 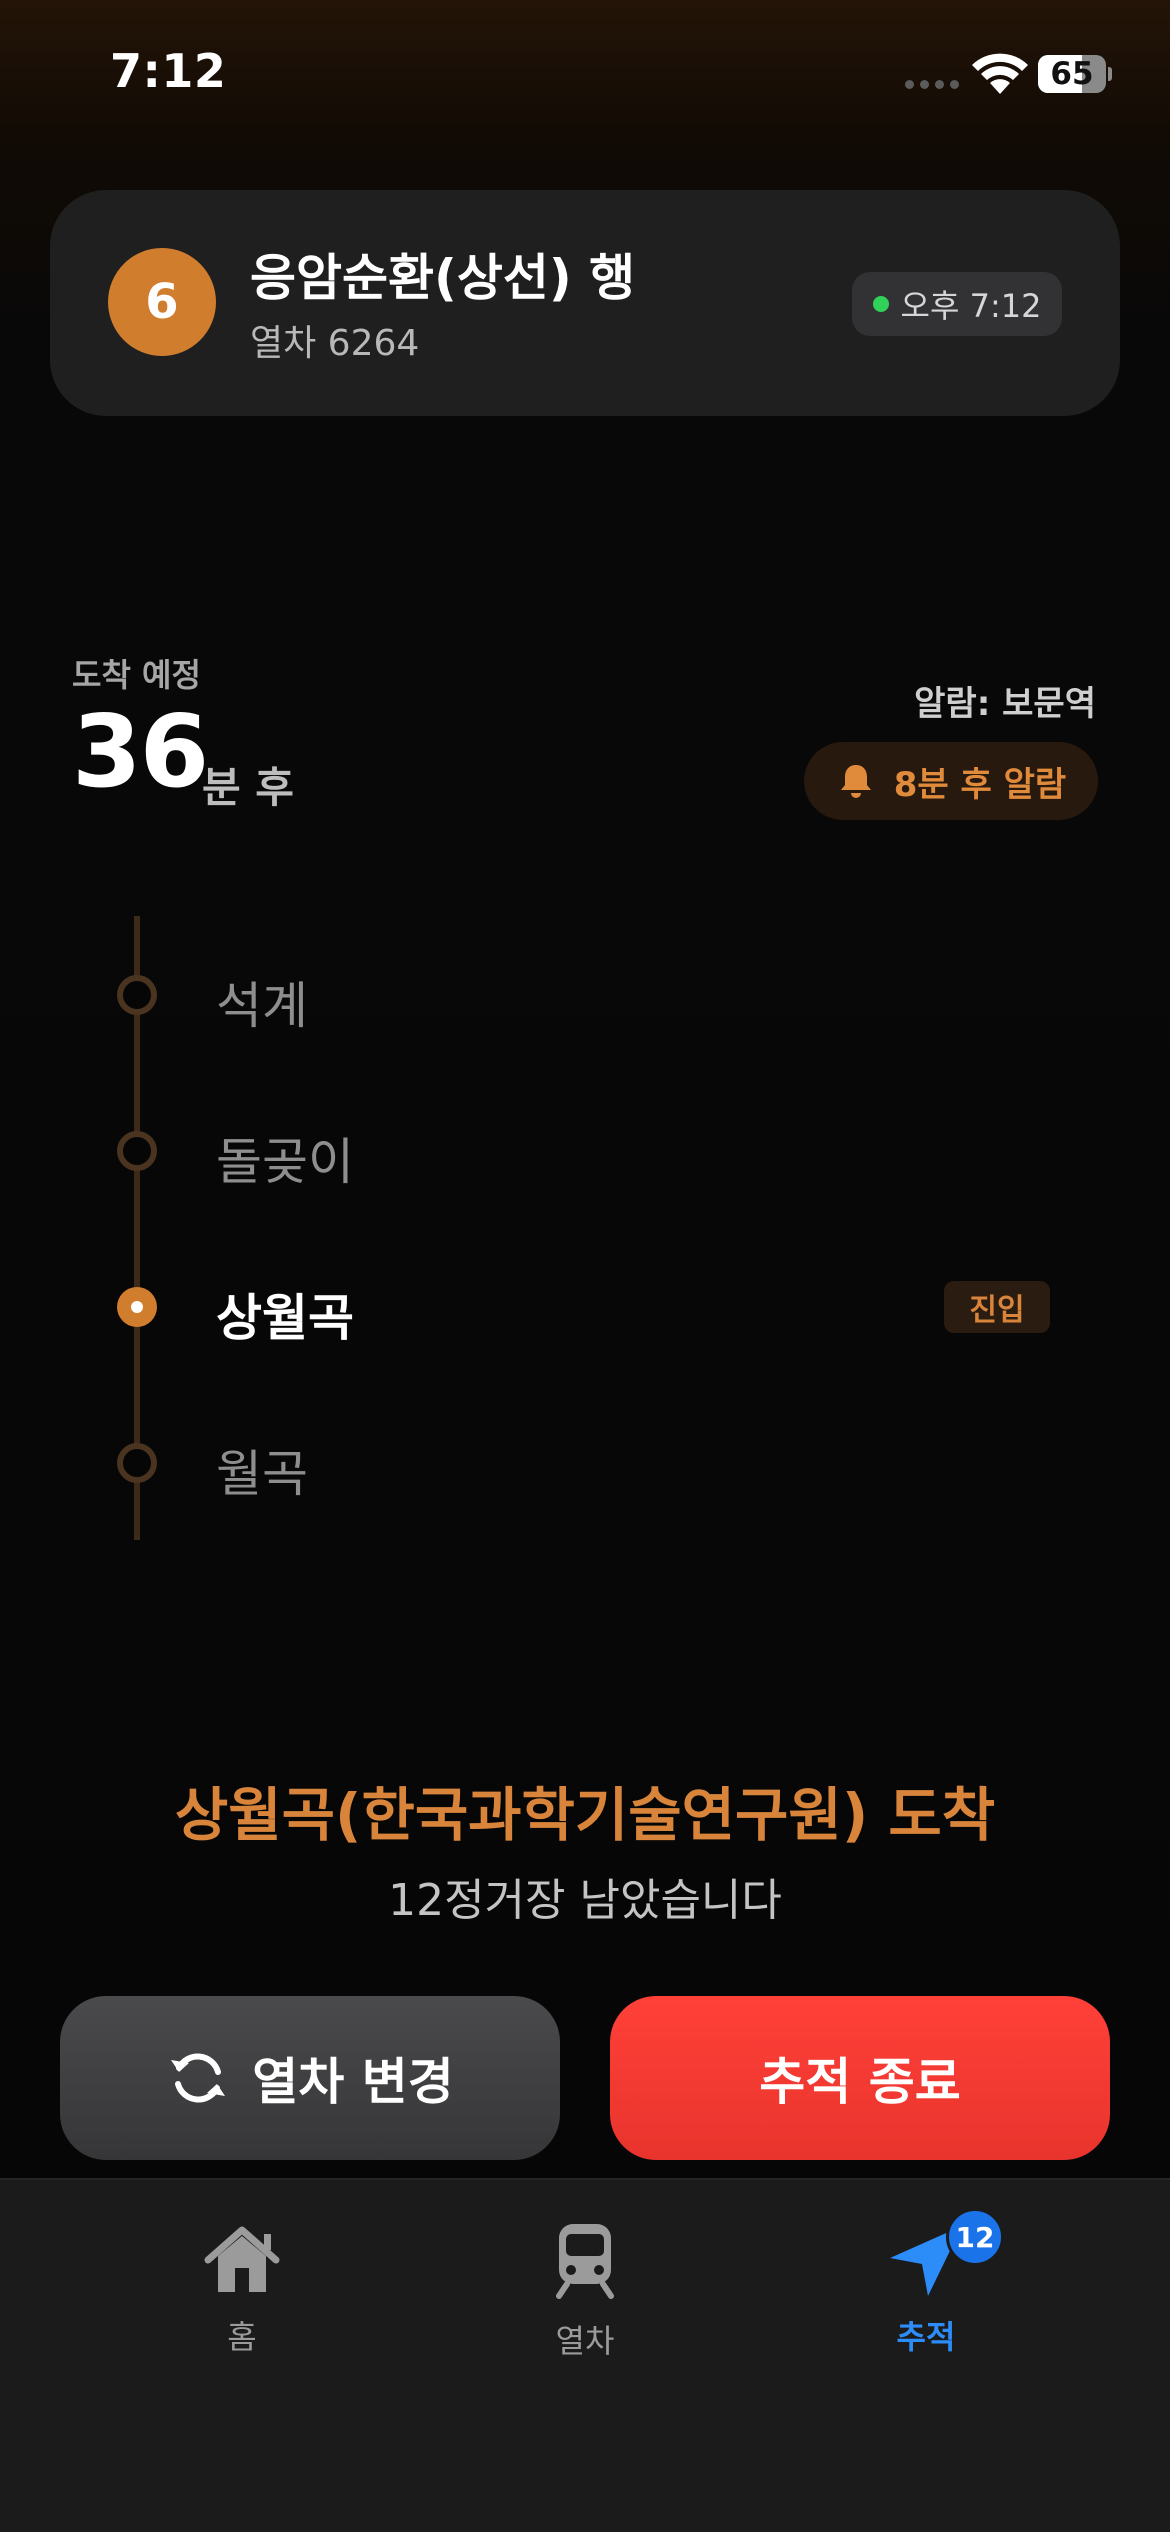 What do you see at coordinates (285, 1318) in the screenshot?
I see `station-name-current: 상월곡` at bounding box center [285, 1318].